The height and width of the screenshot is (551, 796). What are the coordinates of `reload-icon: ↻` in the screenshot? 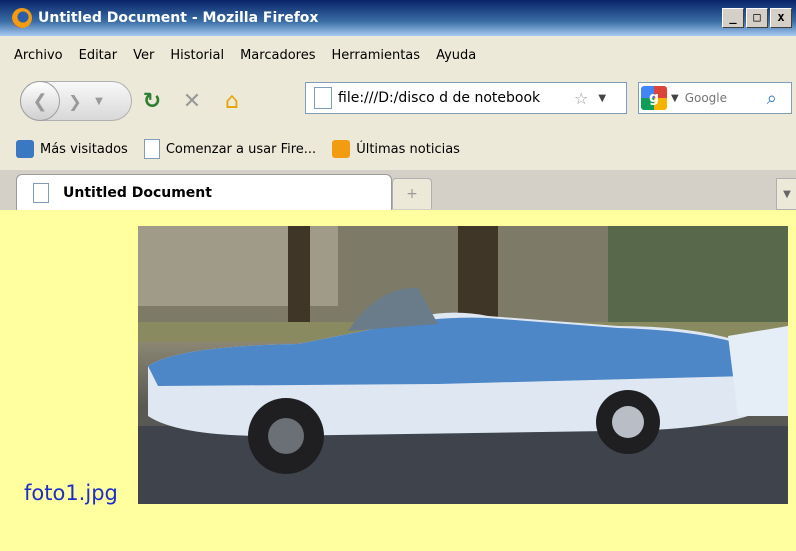 It's located at (152, 101).